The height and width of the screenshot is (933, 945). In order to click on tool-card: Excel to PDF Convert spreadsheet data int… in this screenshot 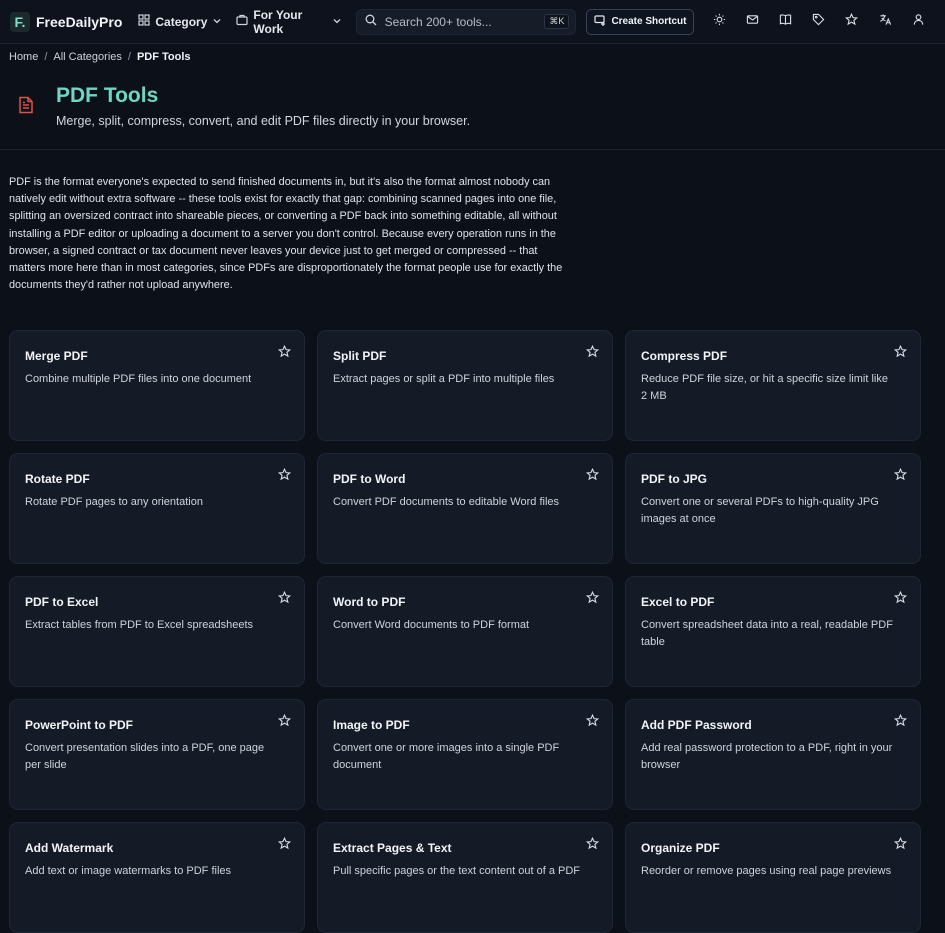, I will do `click(773, 631)`.